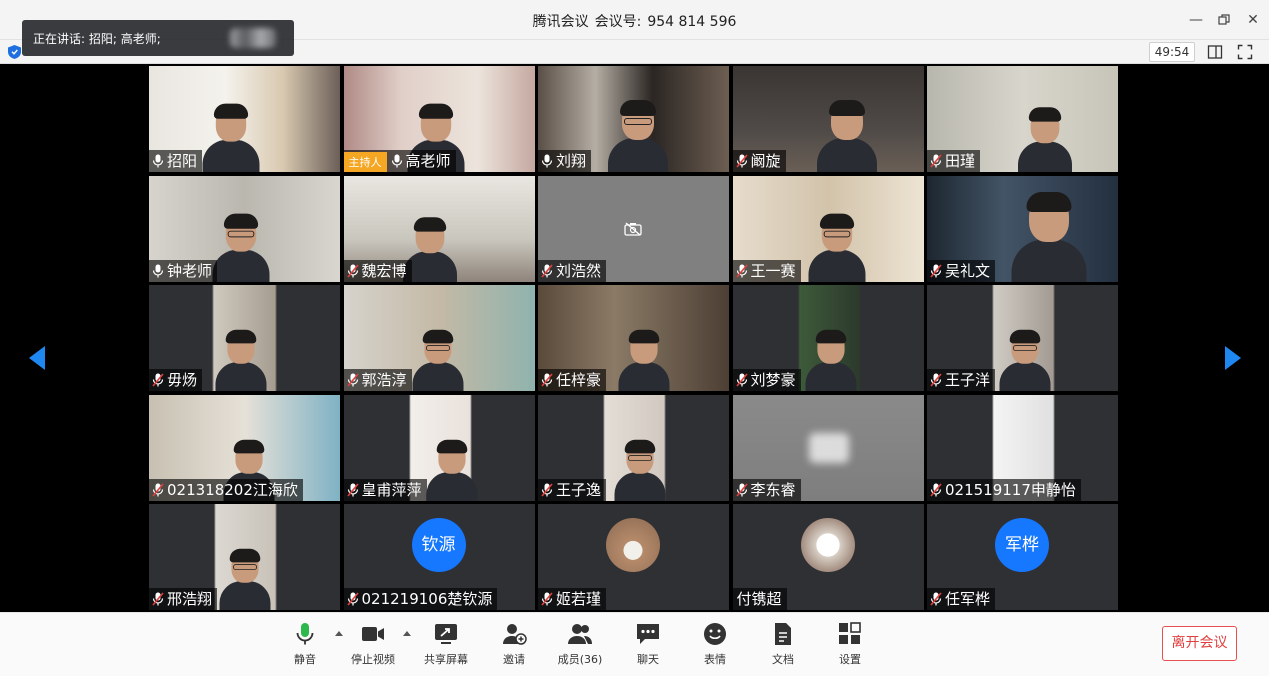 The width and height of the screenshot is (1269, 676). I want to click on participant-tile: 王子逸, so click(633, 447).